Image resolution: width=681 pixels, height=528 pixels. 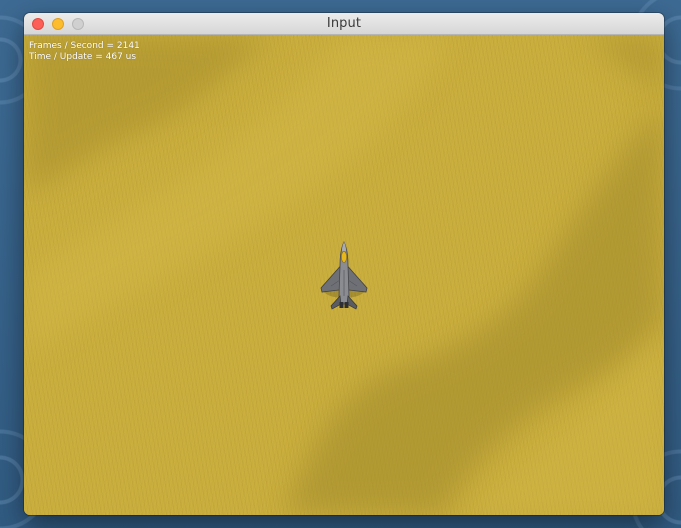 What do you see at coordinates (84, 46) in the screenshot?
I see `fps-readout: Frames / Second = 2141` at bounding box center [84, 46].